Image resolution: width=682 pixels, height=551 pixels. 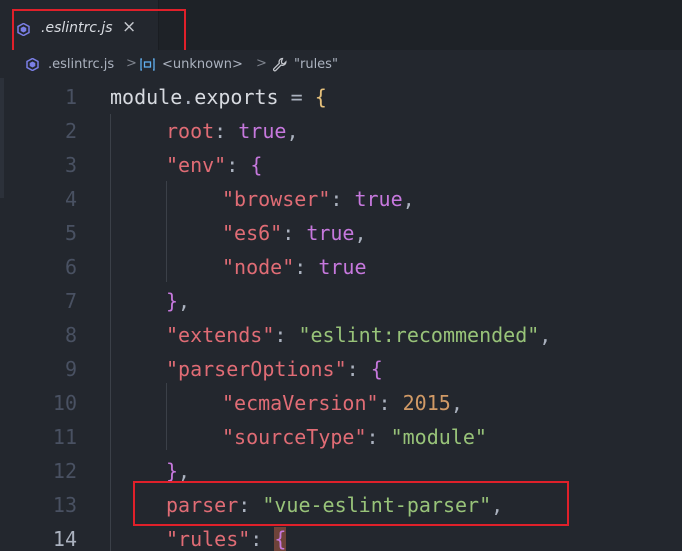 I want to click on code-line-active: 14 "rules": {, so click(x=341, y=536).